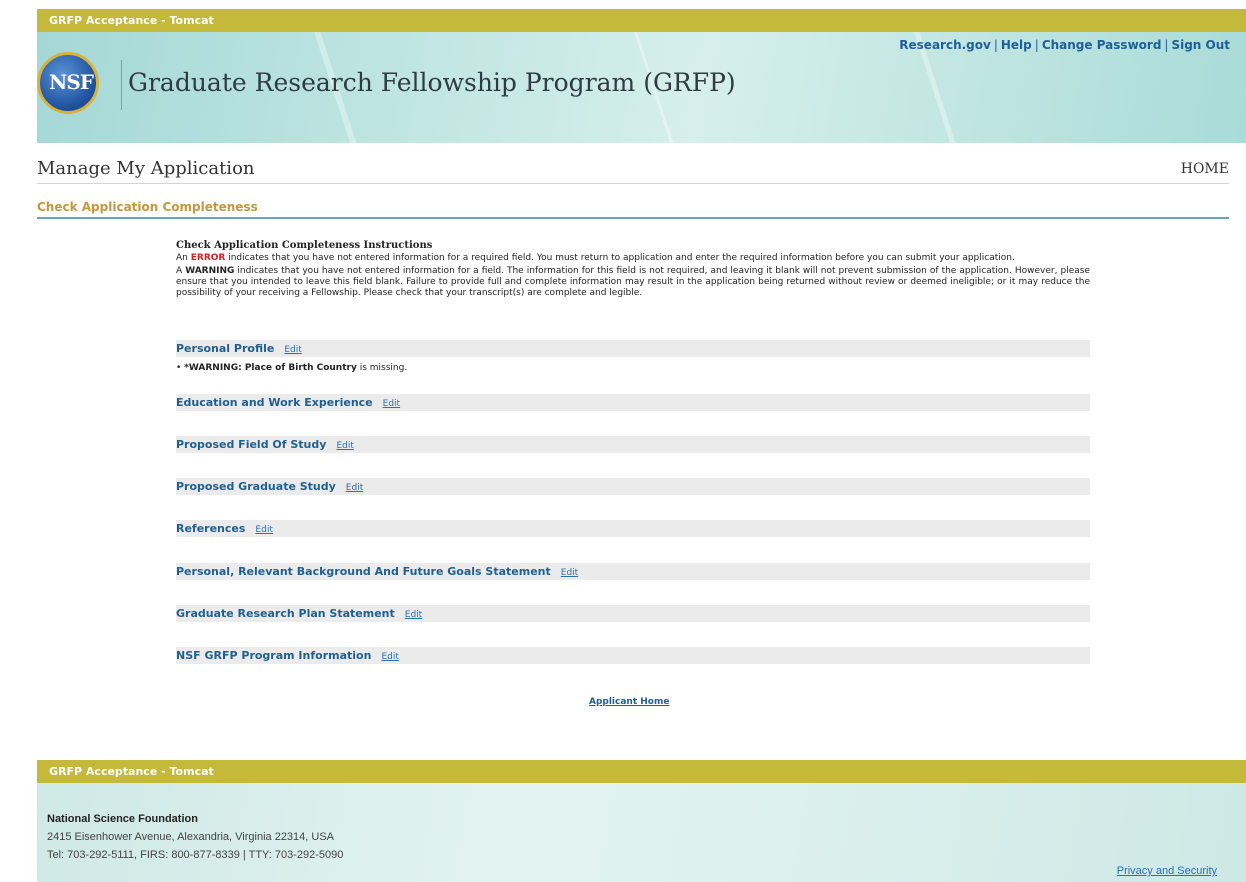 The image size is (1246, 882). I want to click on missing-warning-text: is missing., so click(383, 368).